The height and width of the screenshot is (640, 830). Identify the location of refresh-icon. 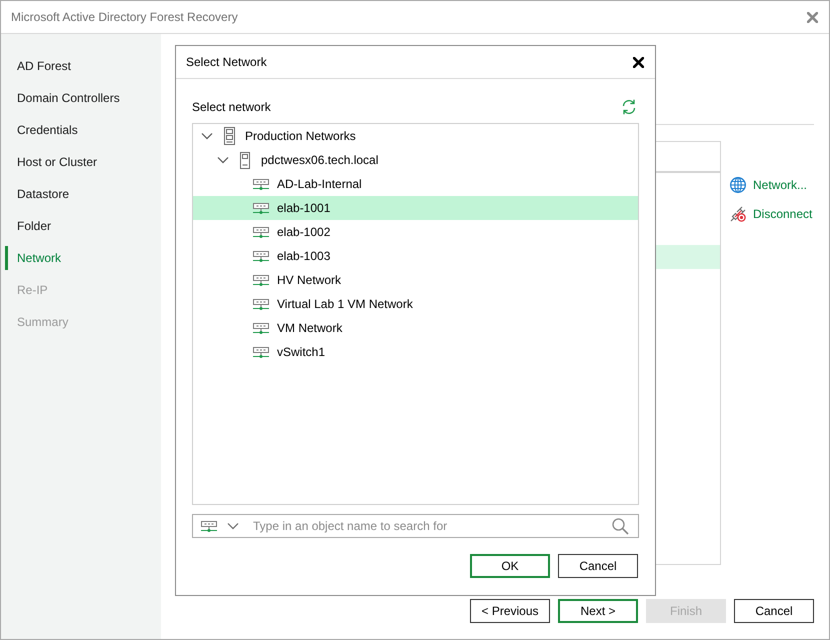
(629, 107).